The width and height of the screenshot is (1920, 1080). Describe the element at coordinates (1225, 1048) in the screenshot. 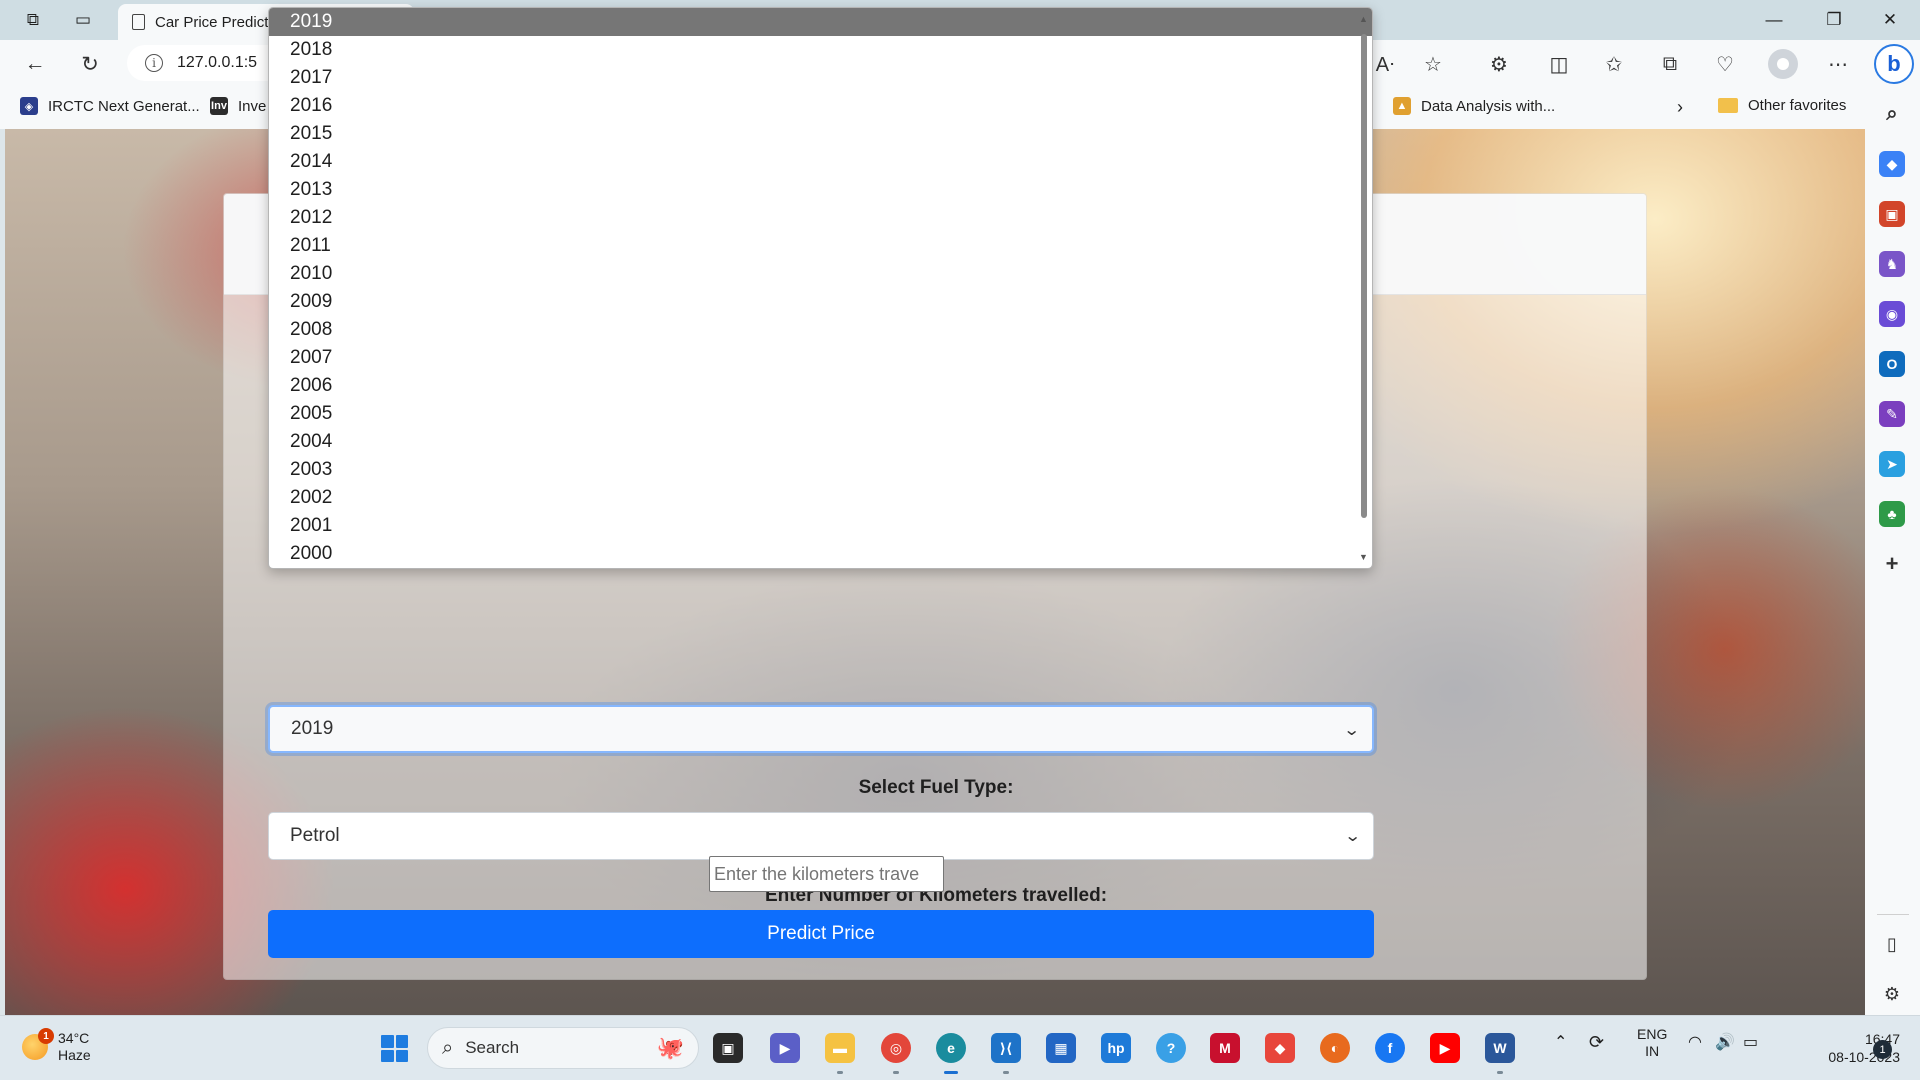

I see `mcafee-icon: M` at that location.